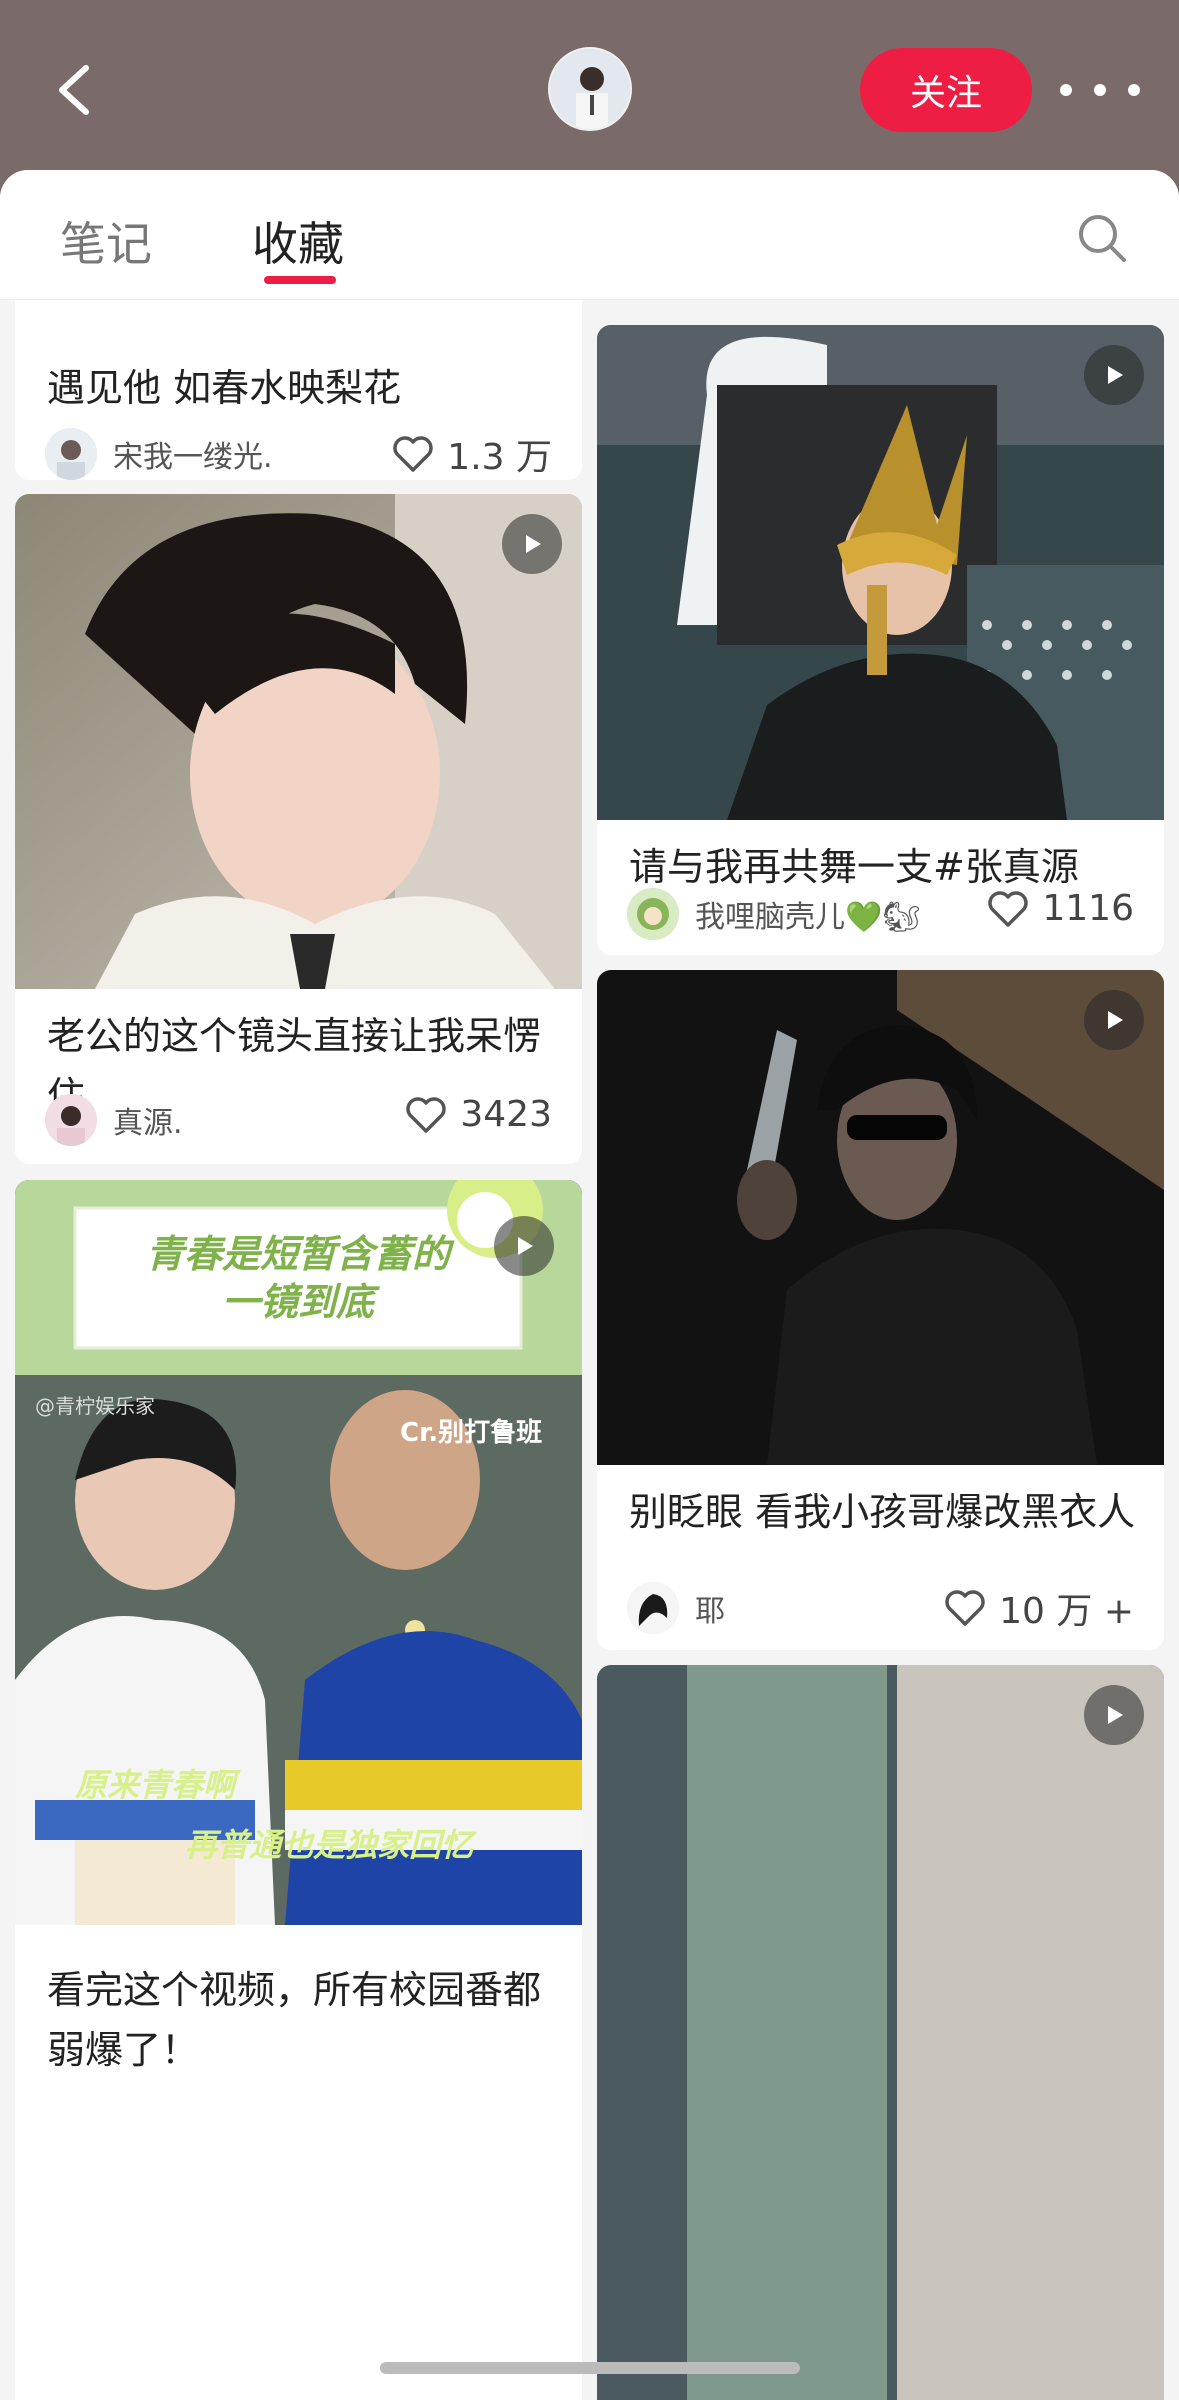 The height and width of the screenshot is (2400, 1179). Describe the element at coordinates (471, 1433) in the screenshot. I see `image-credit: Cr.别打鲁班` at that location.